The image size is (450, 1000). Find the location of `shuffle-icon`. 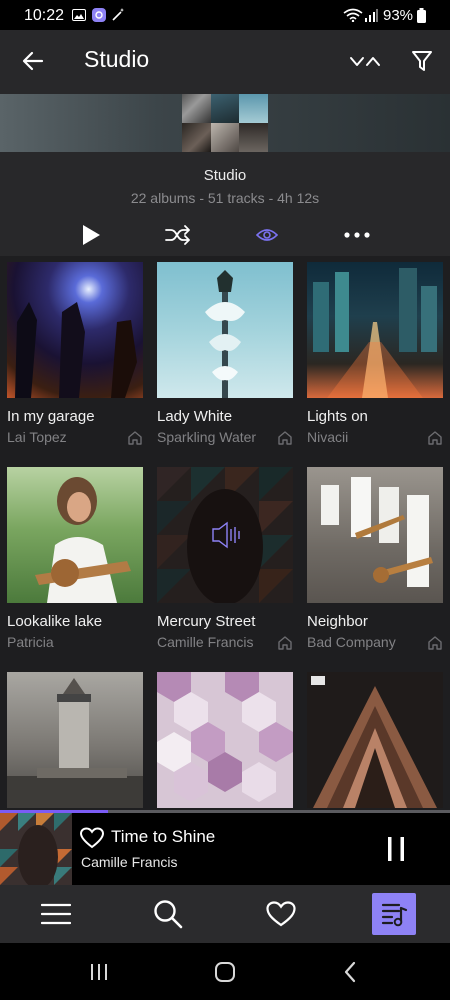

shuffle-icon is located at coordinates (177, 235).